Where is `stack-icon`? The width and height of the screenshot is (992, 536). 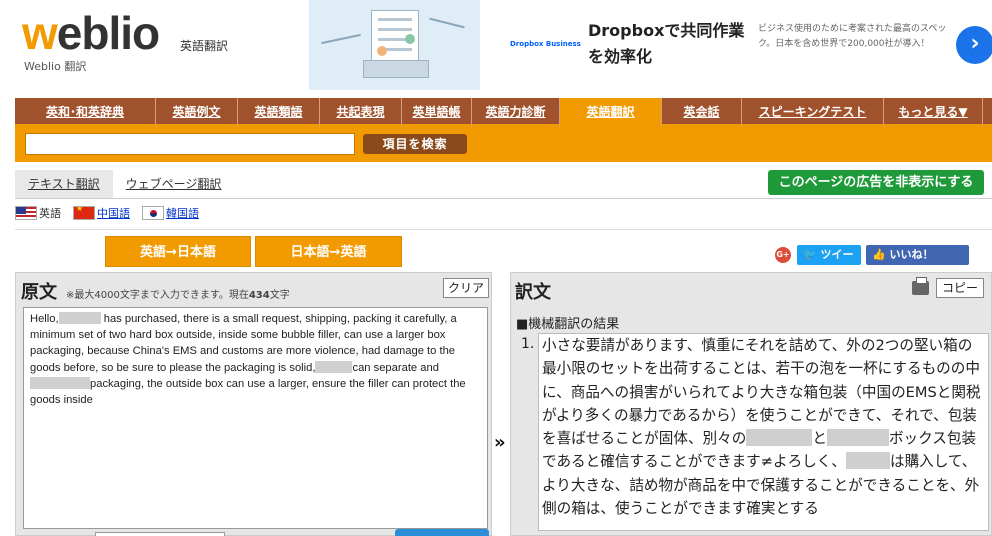 stack-icon is located at coordinates (396, 69).